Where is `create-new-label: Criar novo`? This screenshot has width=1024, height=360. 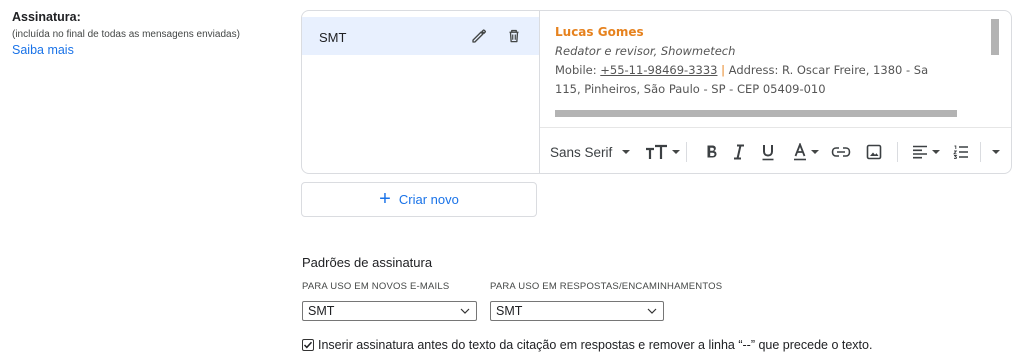
create-new-label: Criar novo is located at coordinates (428, 199).